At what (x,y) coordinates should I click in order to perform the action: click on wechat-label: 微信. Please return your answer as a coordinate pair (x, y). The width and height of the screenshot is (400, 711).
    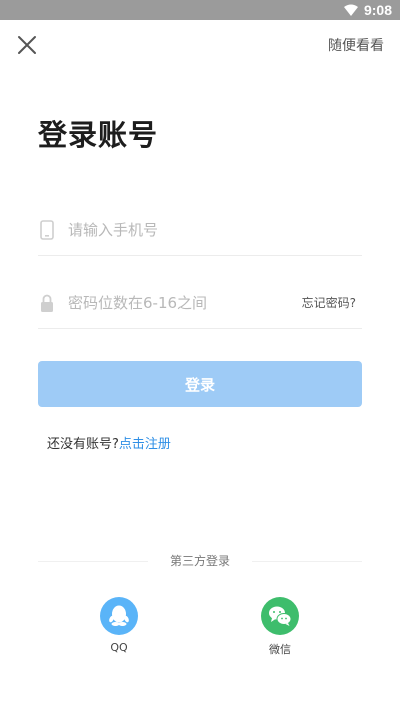
    Looking at the image, I should click on (280, 649).